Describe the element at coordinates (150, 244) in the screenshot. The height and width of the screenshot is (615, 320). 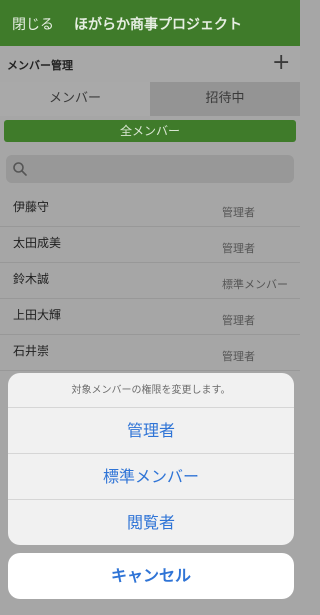
I see `list-item: 太田成美 管理者` at that location.